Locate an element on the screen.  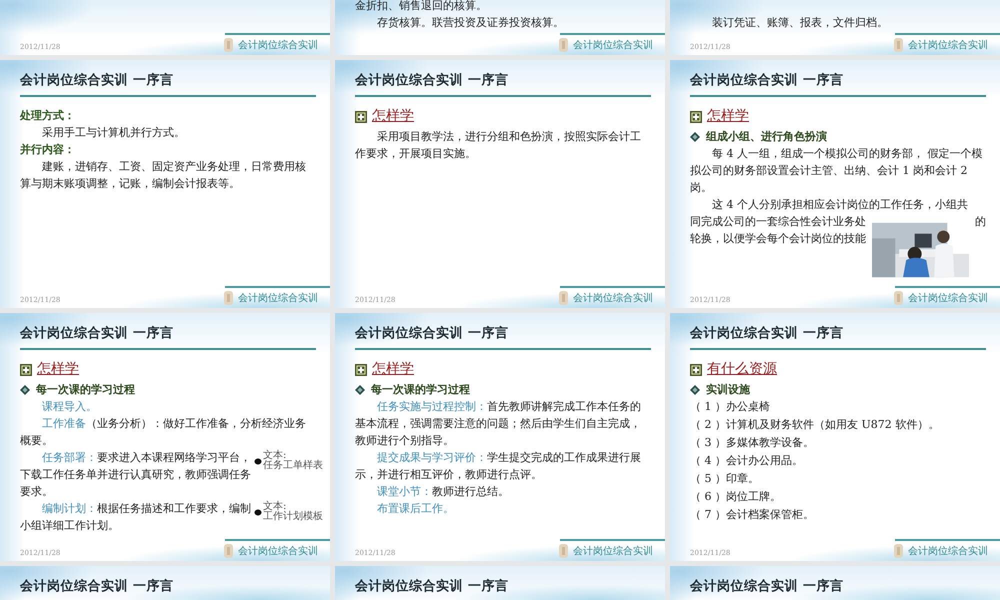
paragraph: 每 4 人一组，组成一个模拟公司的财务部， 假定一个模拟公司的财务部设置会计主管、出纳、会计 1 岗和会计 2 岗。 is located at coordinates (837, 171).